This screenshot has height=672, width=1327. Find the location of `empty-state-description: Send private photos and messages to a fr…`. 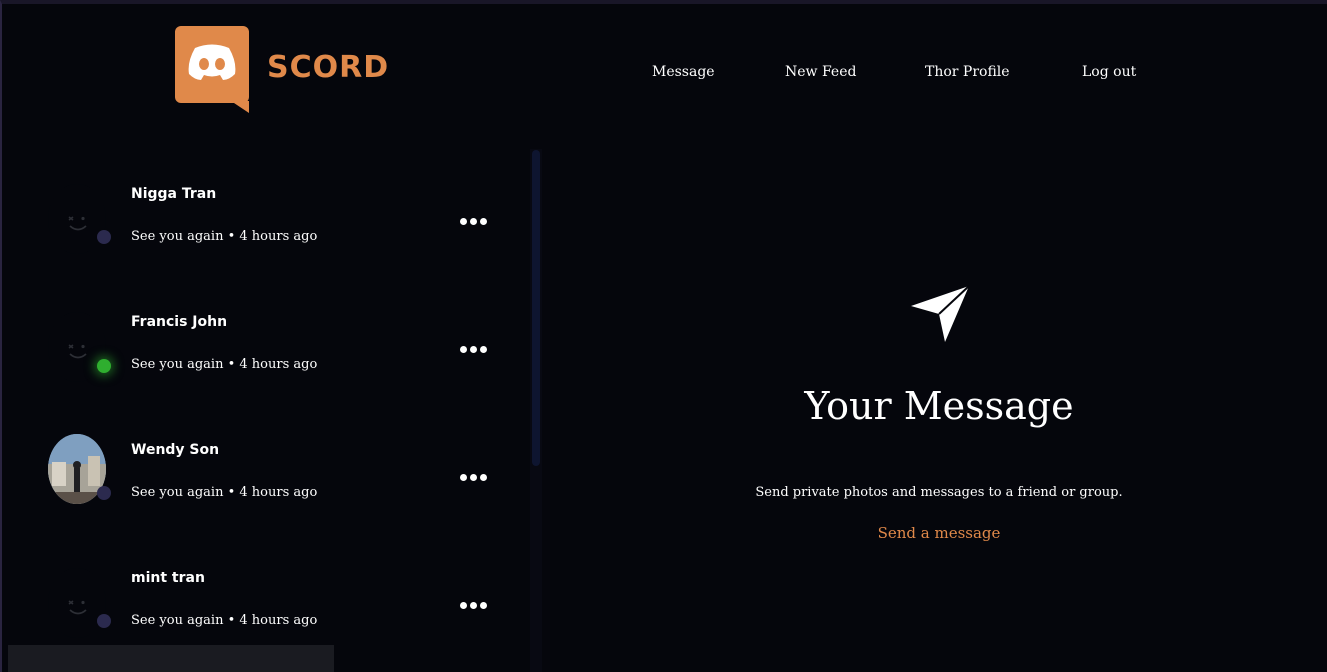

empty-state-description: Send private photos and messages to a fr… is located at coordinates (939, 492).